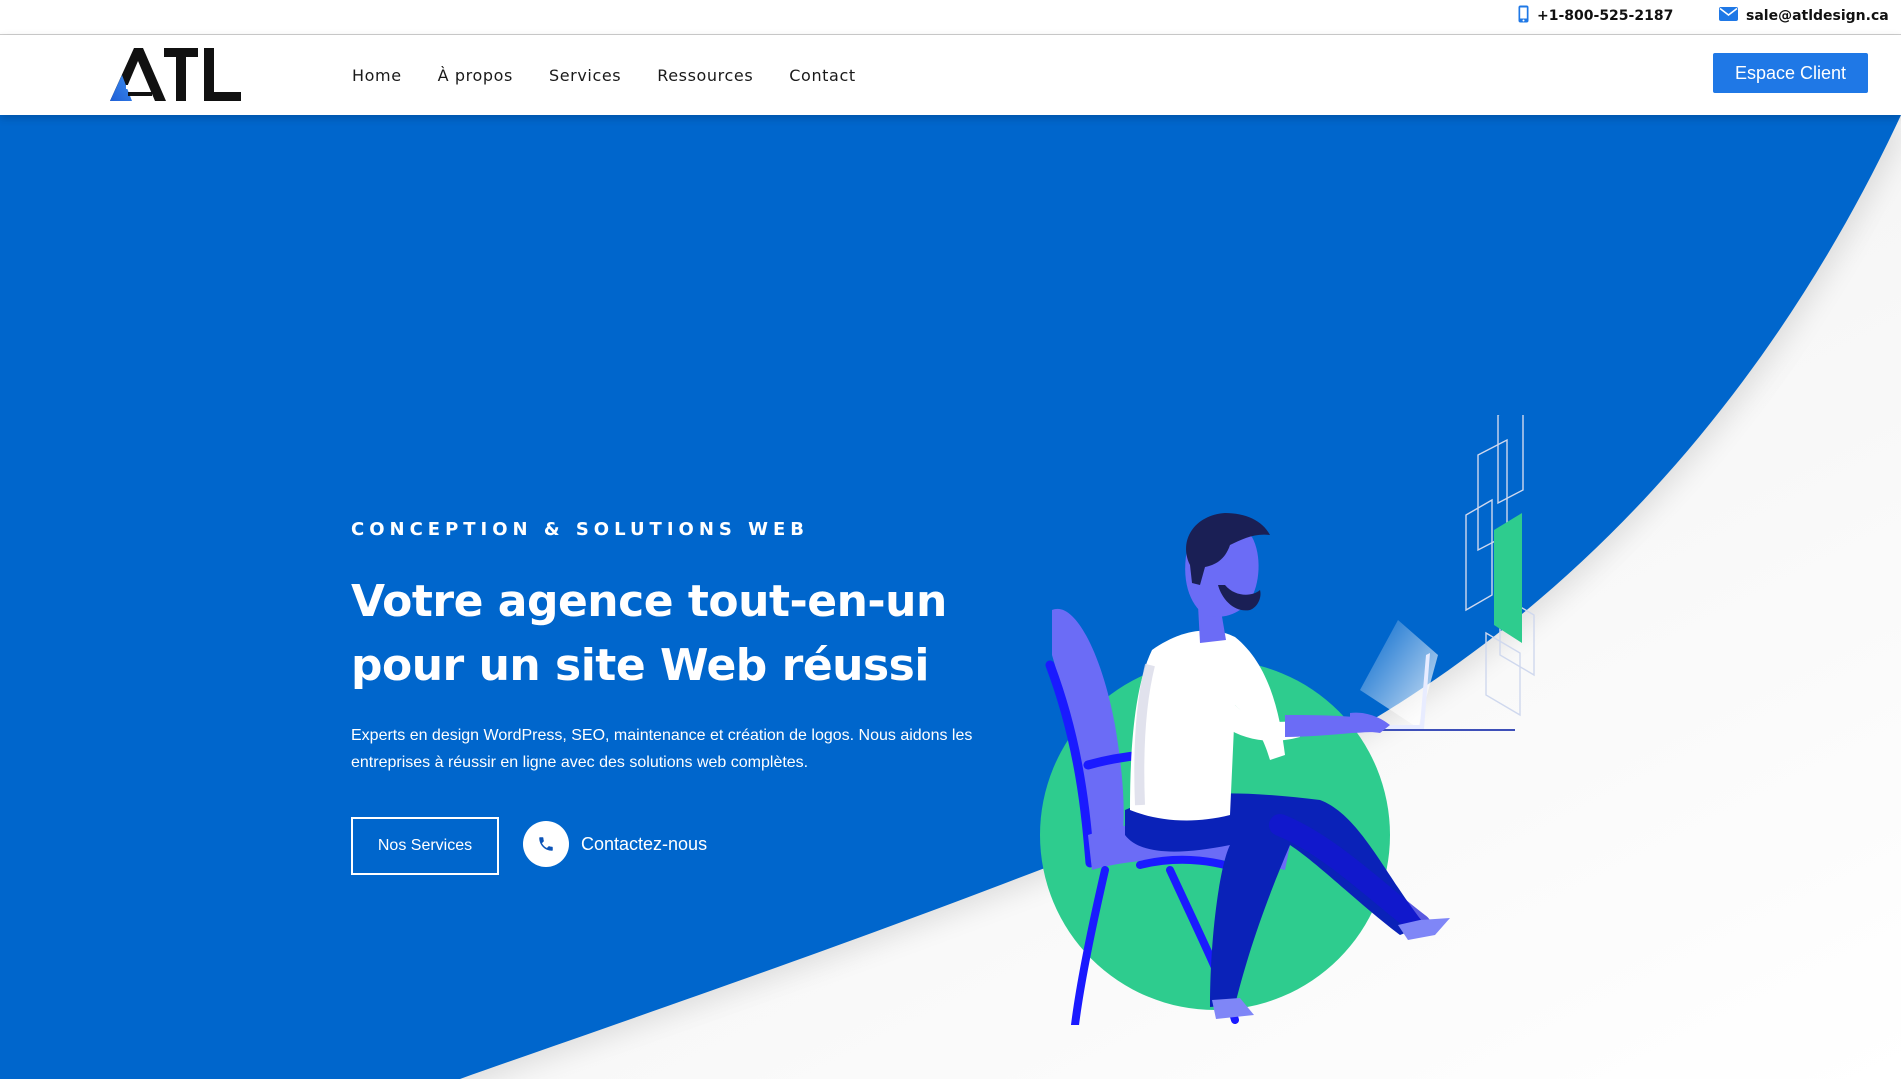 The height and width of the screenshot is (1079, 1901). I want to click on phone-contact: +1-800-525-2187, so click(1595, 16).